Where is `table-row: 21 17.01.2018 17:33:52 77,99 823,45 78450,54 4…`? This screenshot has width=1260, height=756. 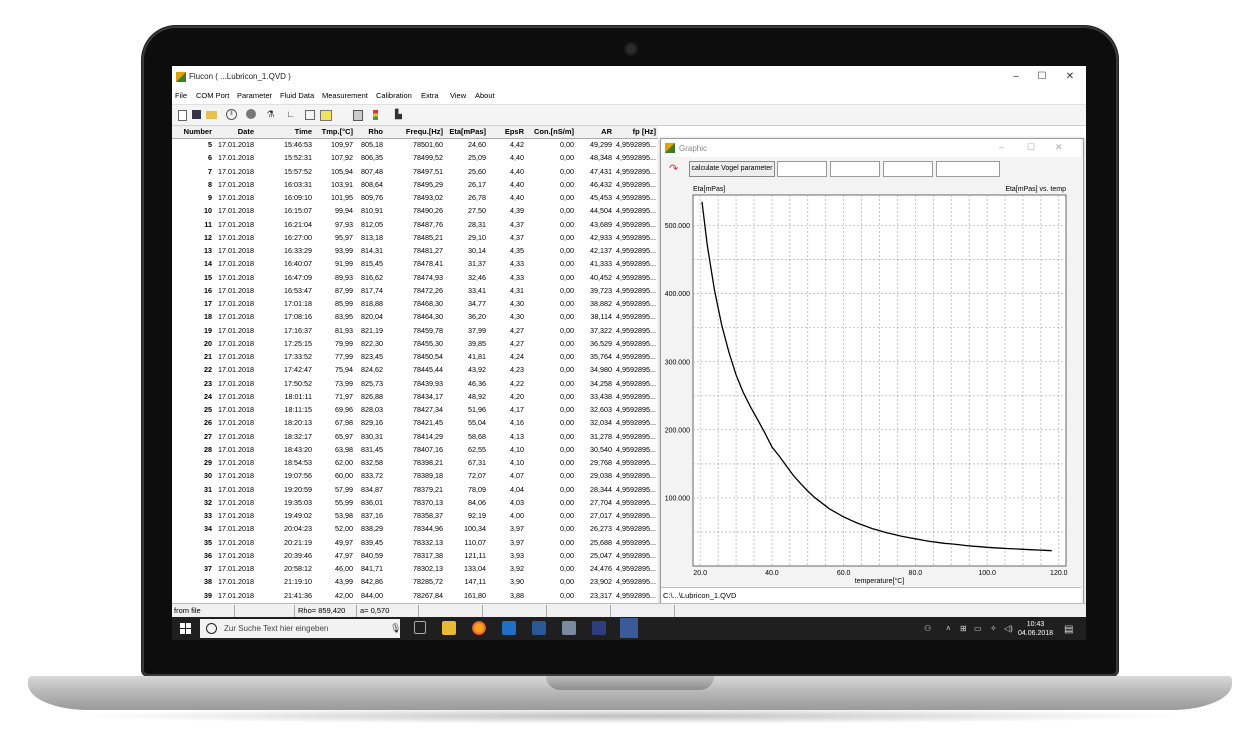
table-row: 21 17.01.2018 17:33:52 77,99 823,45 78450,54 4… is located at coordinates (415, 357).